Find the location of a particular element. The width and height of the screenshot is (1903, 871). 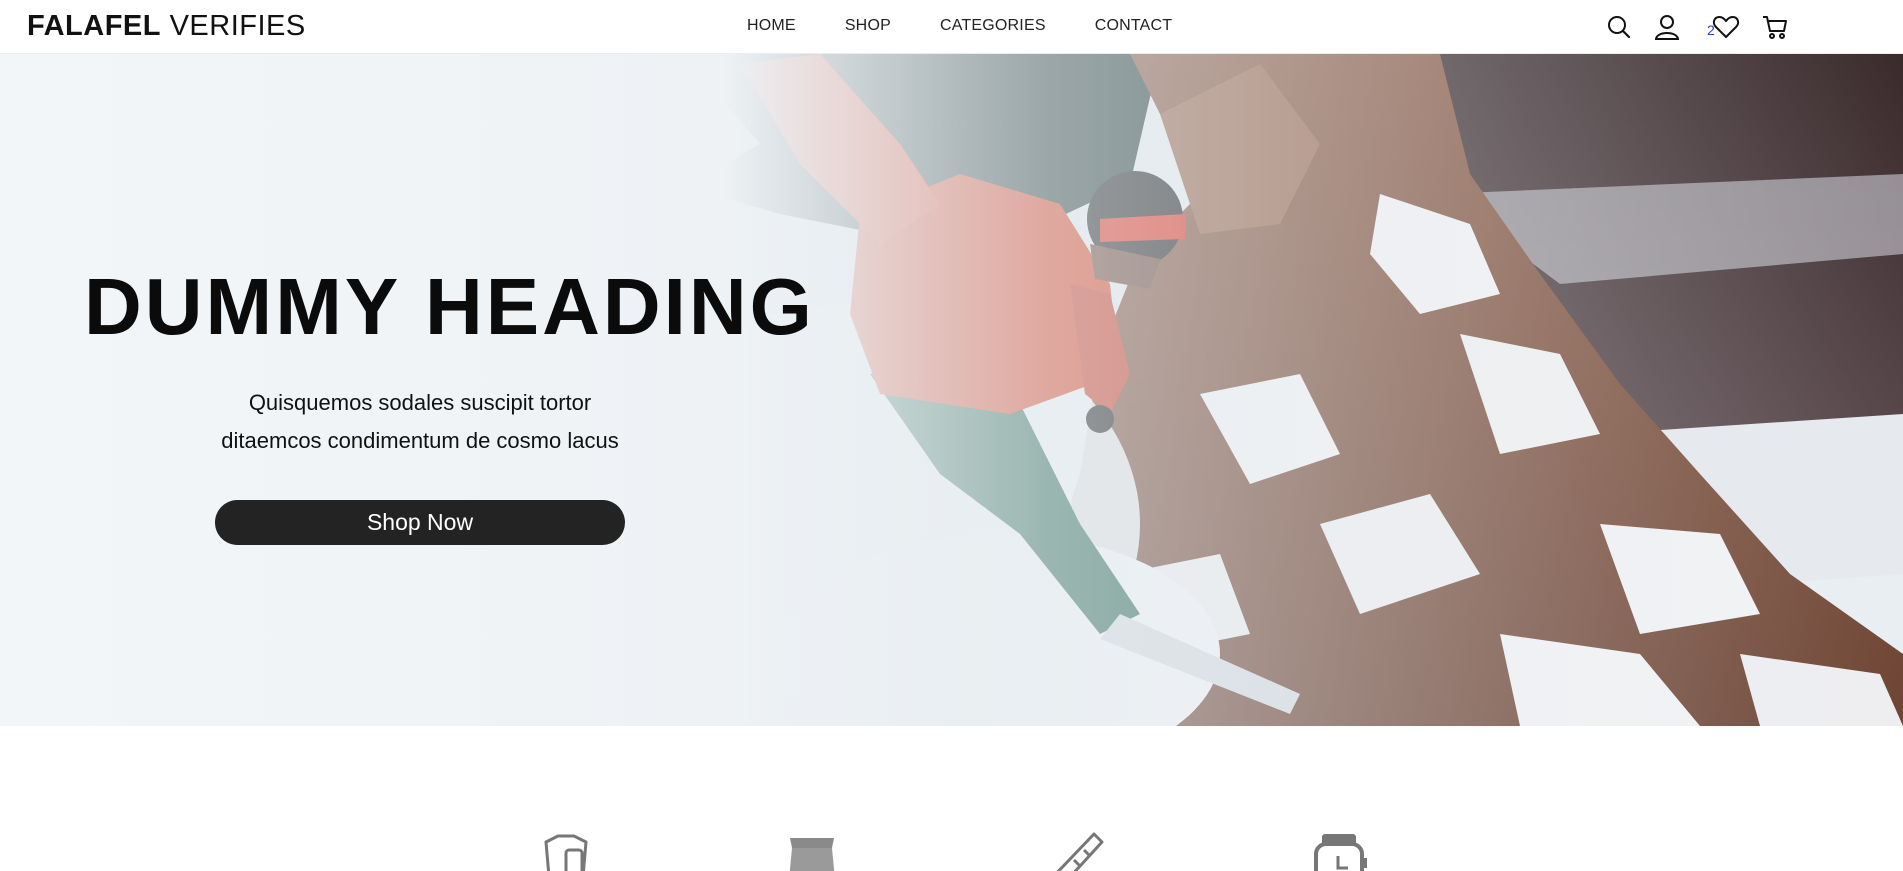

snowboard-icon is located at coordinates (1076, 850).